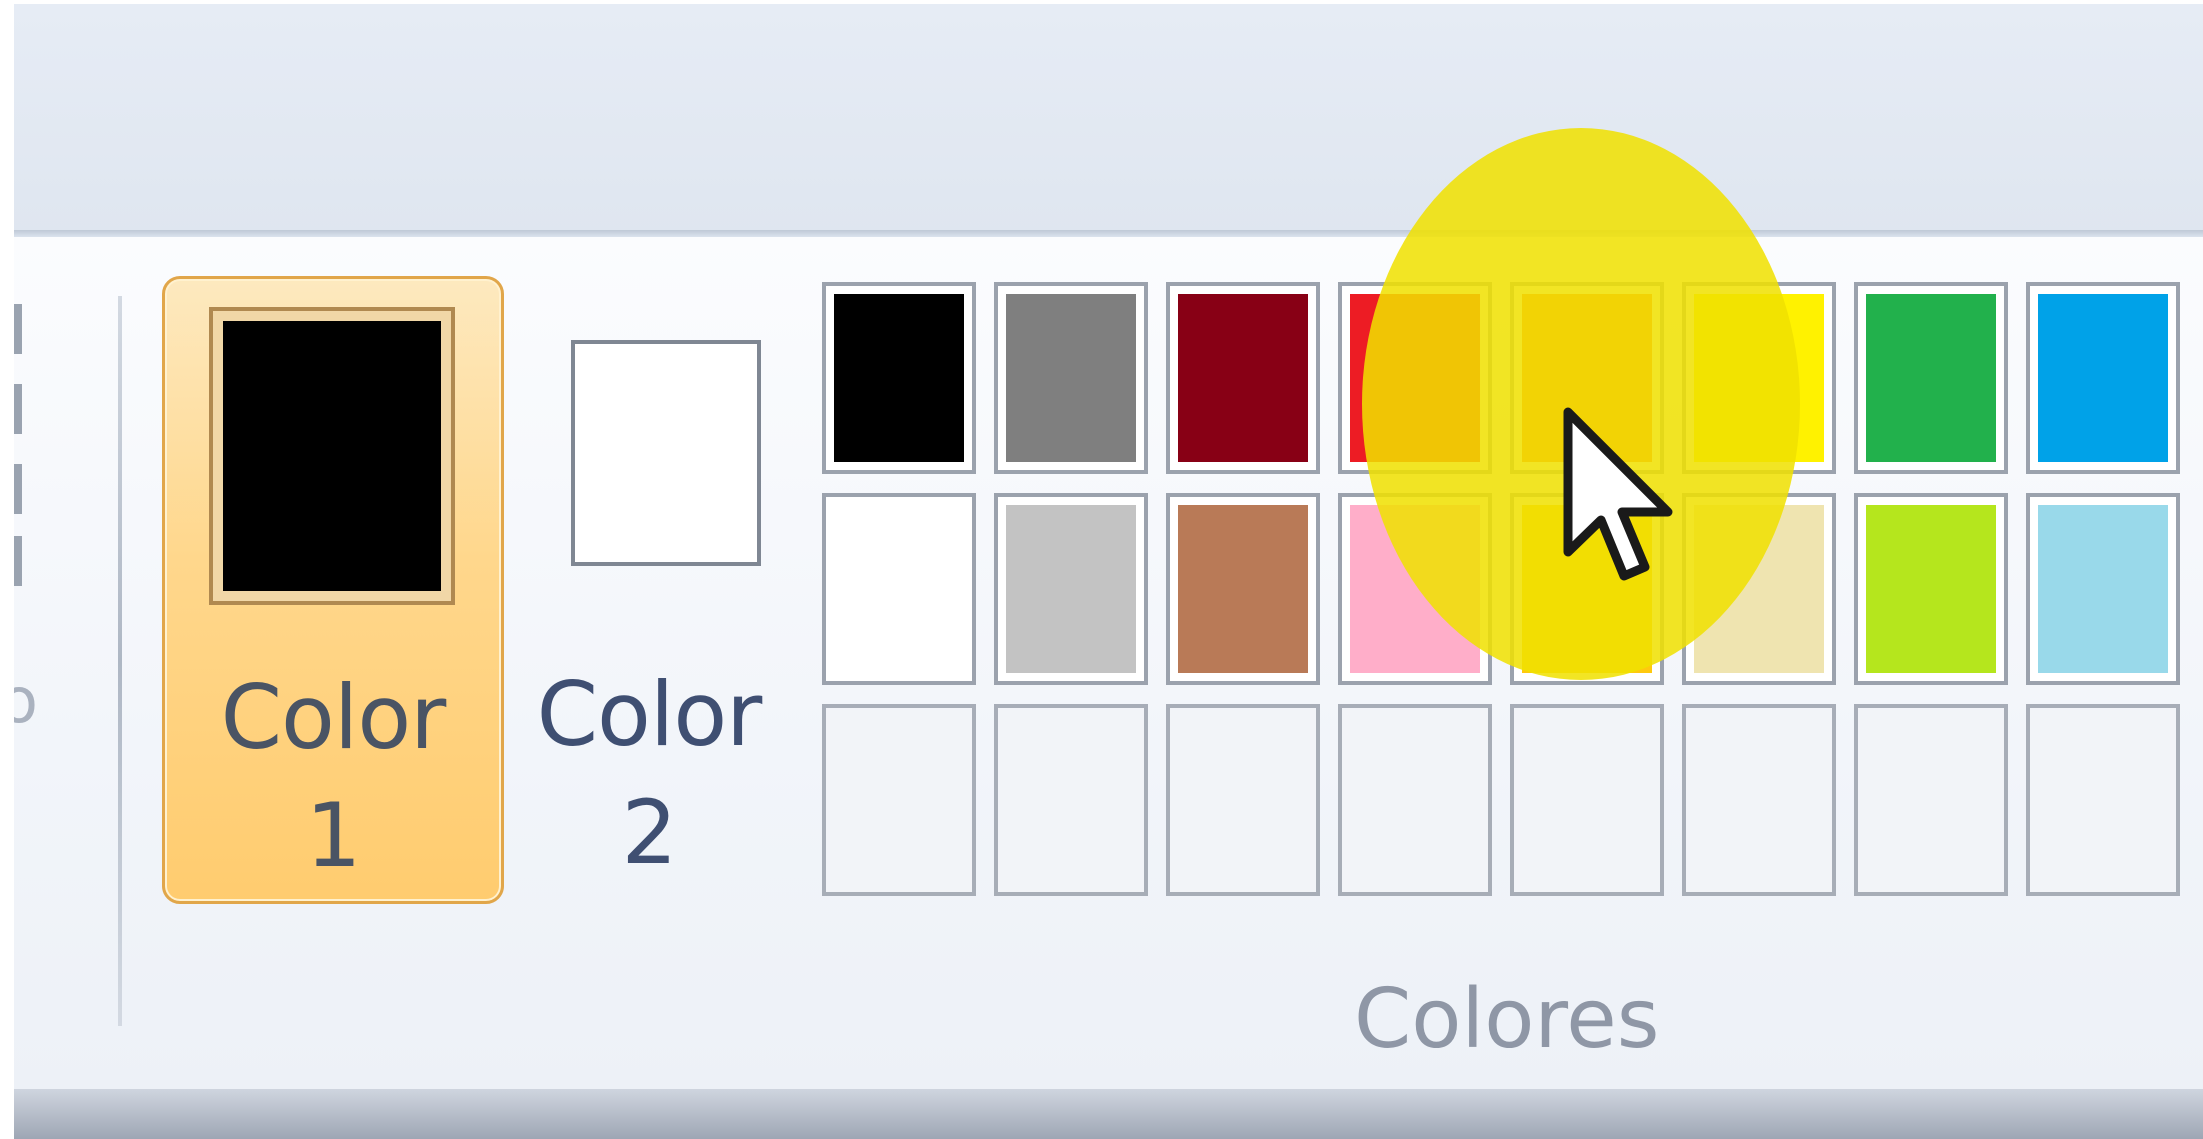 This screenshot has width=2203, height=1139. Describe the element at coordinates (1507, 1019) in the screenshot. I see `colors-group-label: Colores` at that location.